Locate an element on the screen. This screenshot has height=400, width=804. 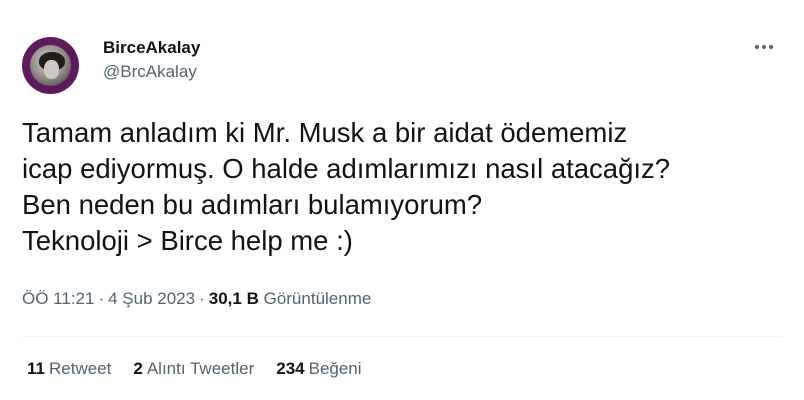
more-options-button is located at coordinates (764, 47).